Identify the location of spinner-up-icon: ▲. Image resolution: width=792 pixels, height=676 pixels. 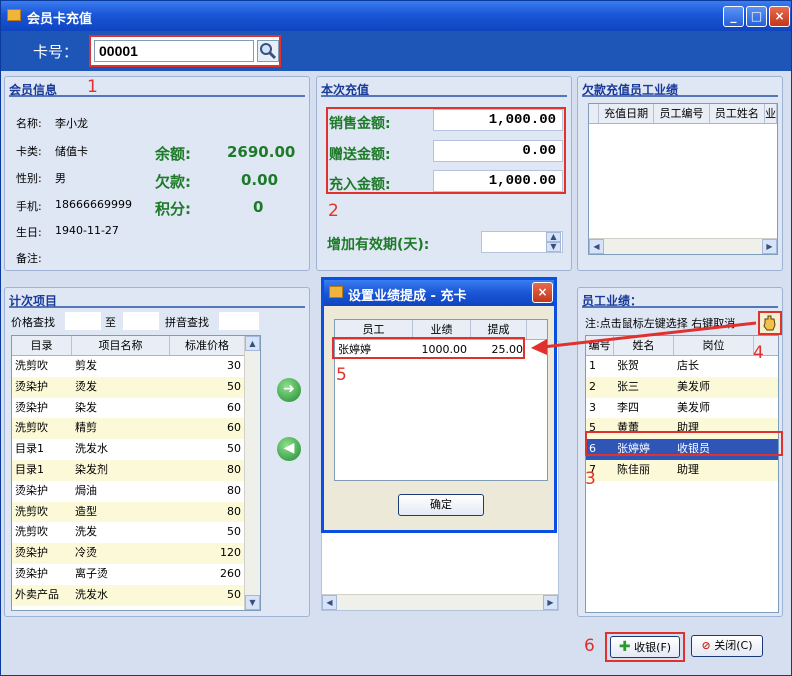
(553, 237).